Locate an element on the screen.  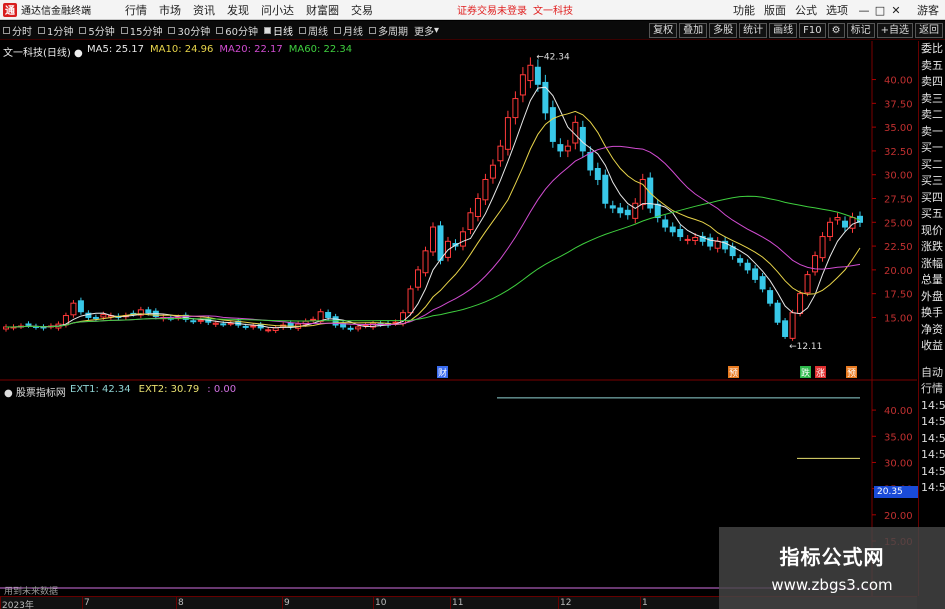
menu-item-function: 功能 is located at coordinates (744, 10).